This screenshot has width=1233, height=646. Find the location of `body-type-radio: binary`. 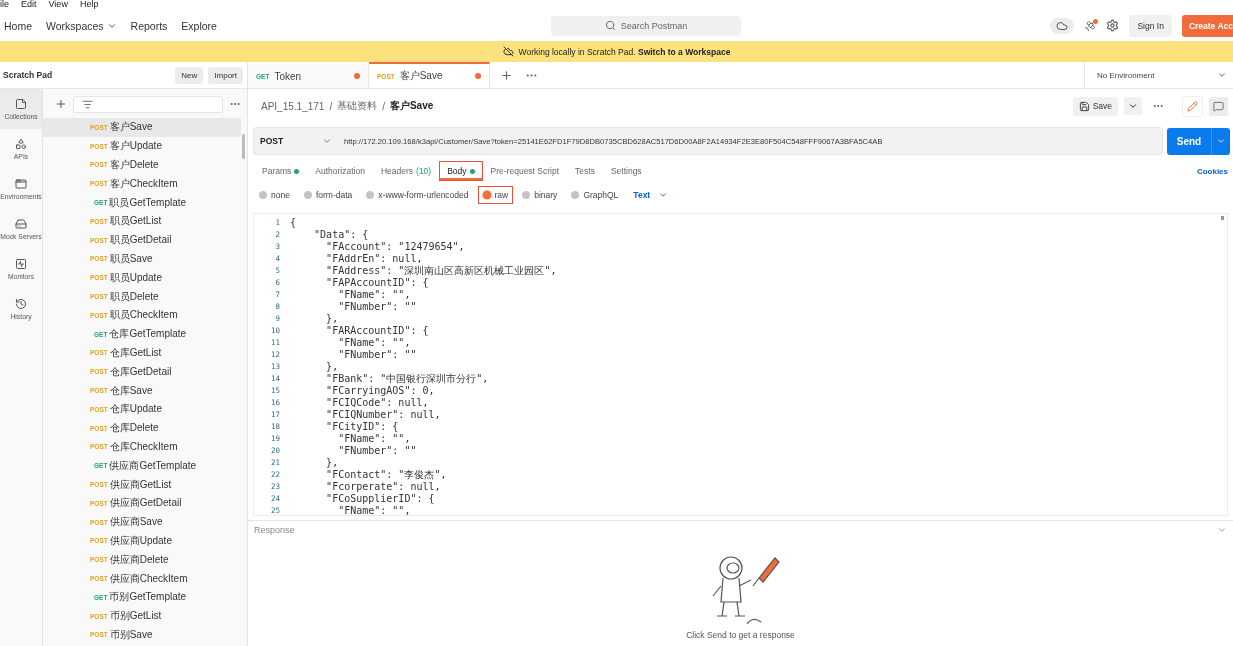

body-type-radio: binary is located at coordinates (540, 195).